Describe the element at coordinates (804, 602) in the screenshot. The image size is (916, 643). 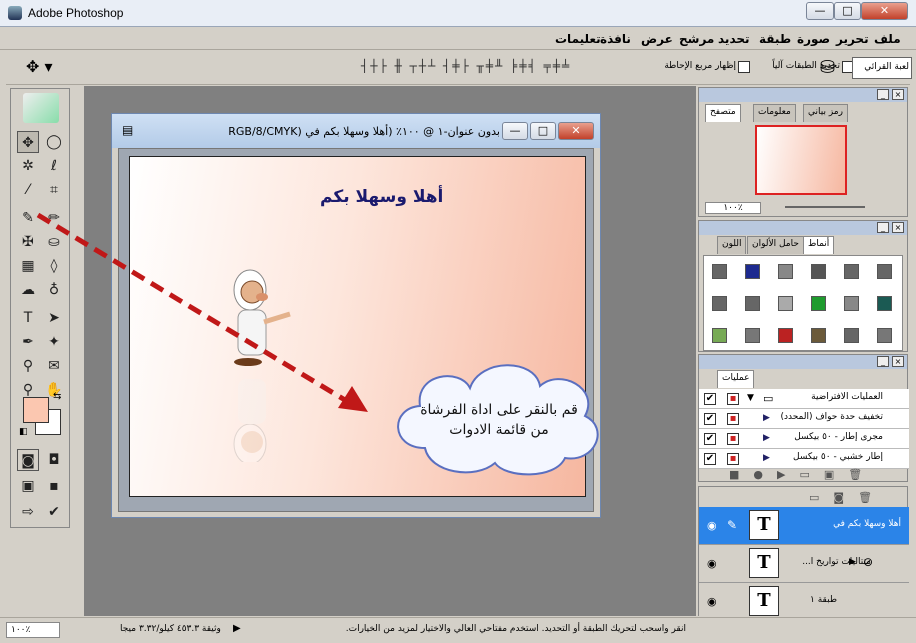
I see `layer-row: ◉ T طبقة ١` at that location.